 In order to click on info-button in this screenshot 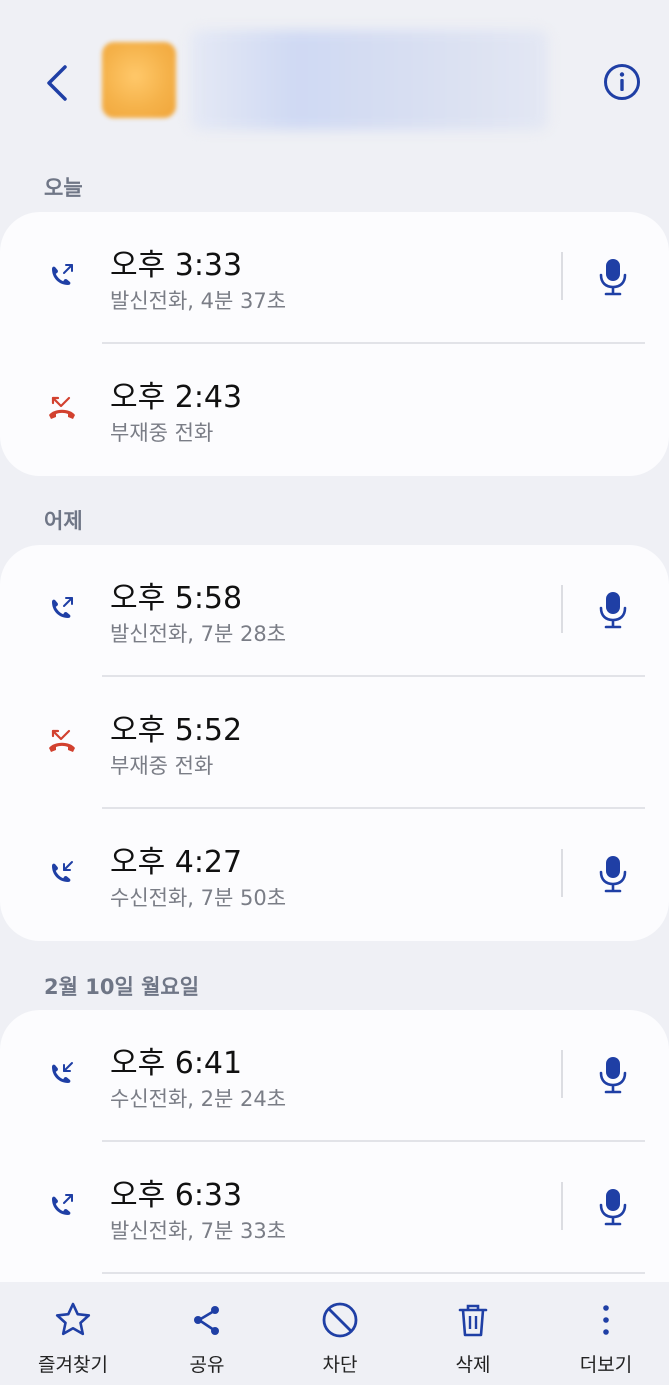, I will do `click(622, 82)`.